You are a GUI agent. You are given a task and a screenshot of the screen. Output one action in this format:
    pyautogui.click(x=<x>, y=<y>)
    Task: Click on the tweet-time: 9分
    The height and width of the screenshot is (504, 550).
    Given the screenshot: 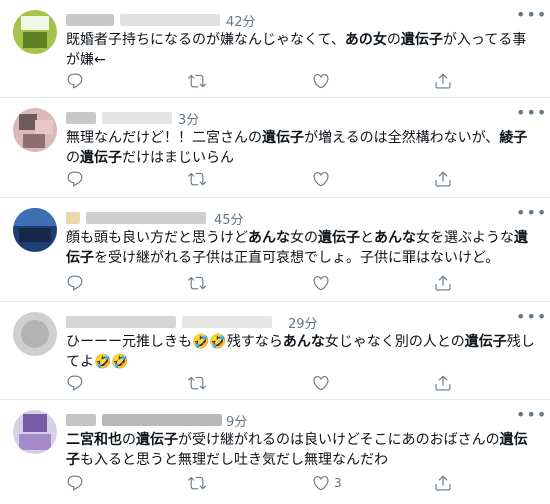 What is the action you would take?
    pyautogui.click(x=237, y=422)
    